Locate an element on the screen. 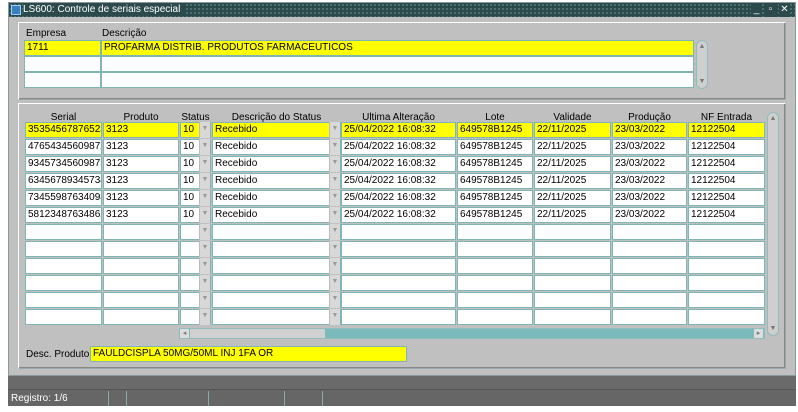 The width and height of the screenshot is (798, 412). scroll-left-icon: ◂ is located at coordinates (184, 333).